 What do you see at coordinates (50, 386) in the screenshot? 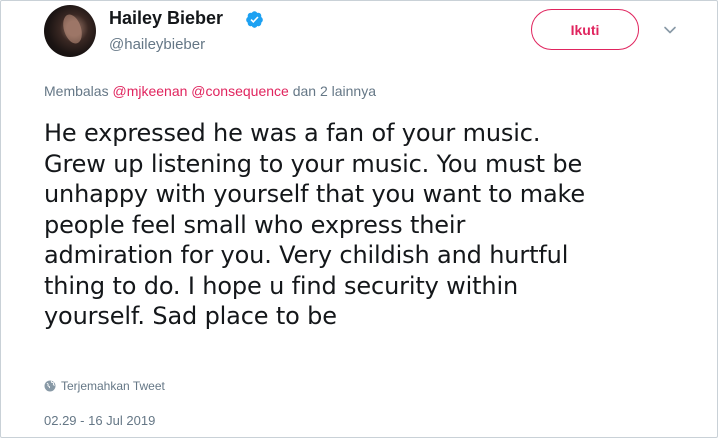
I see `globe-icon` at bounding box center [50, 386].